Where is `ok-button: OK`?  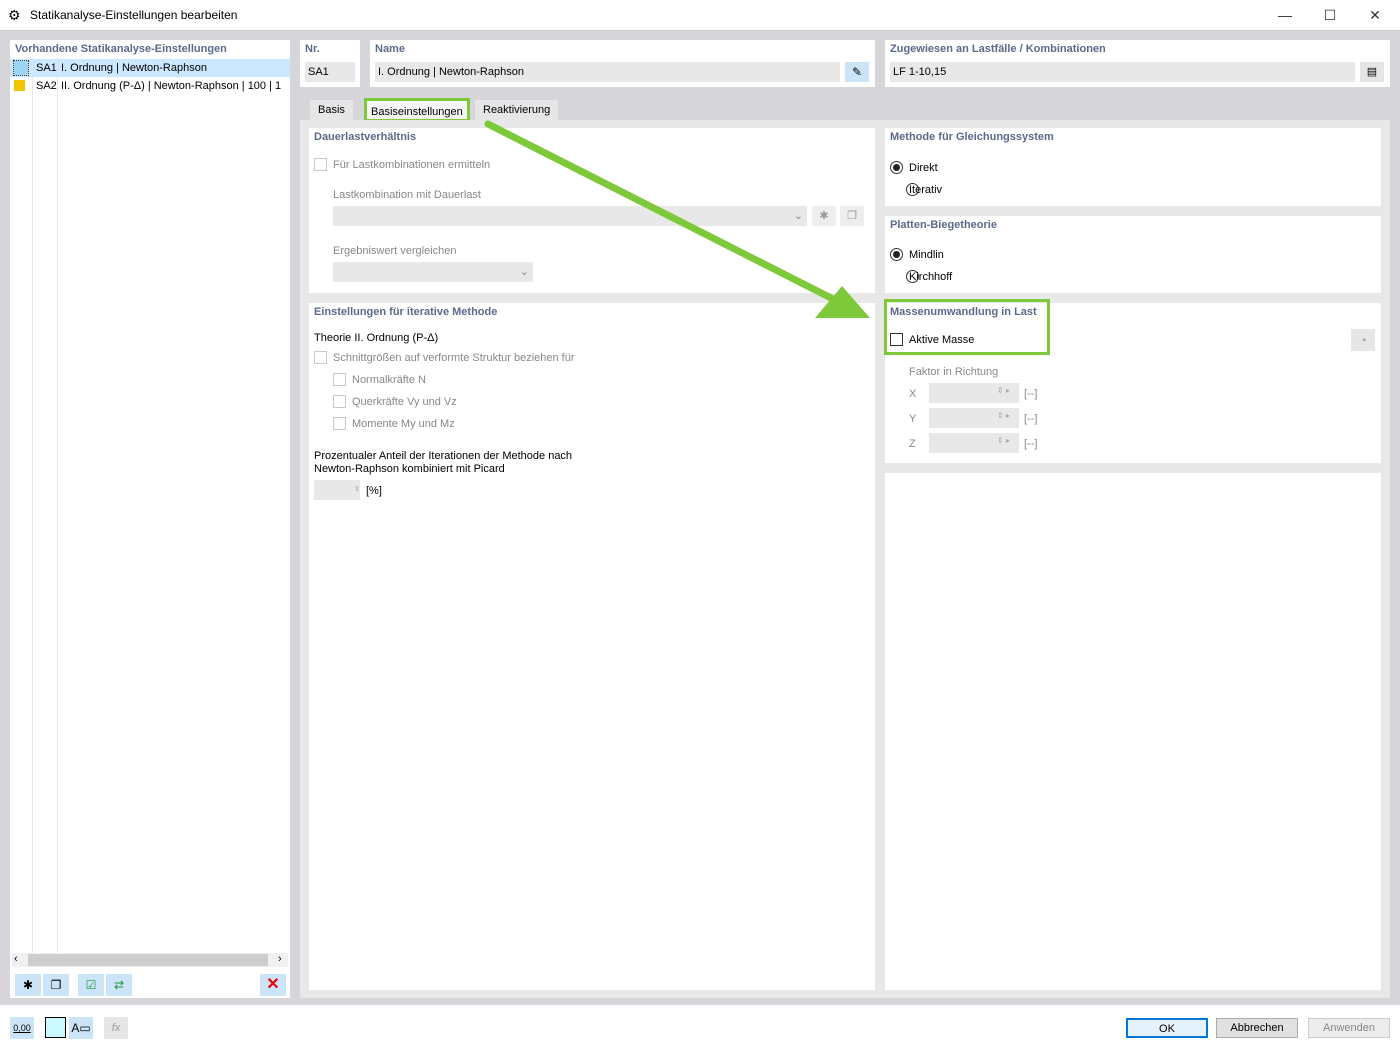 ok-button: OK is located at coordinates (1167, 1028).